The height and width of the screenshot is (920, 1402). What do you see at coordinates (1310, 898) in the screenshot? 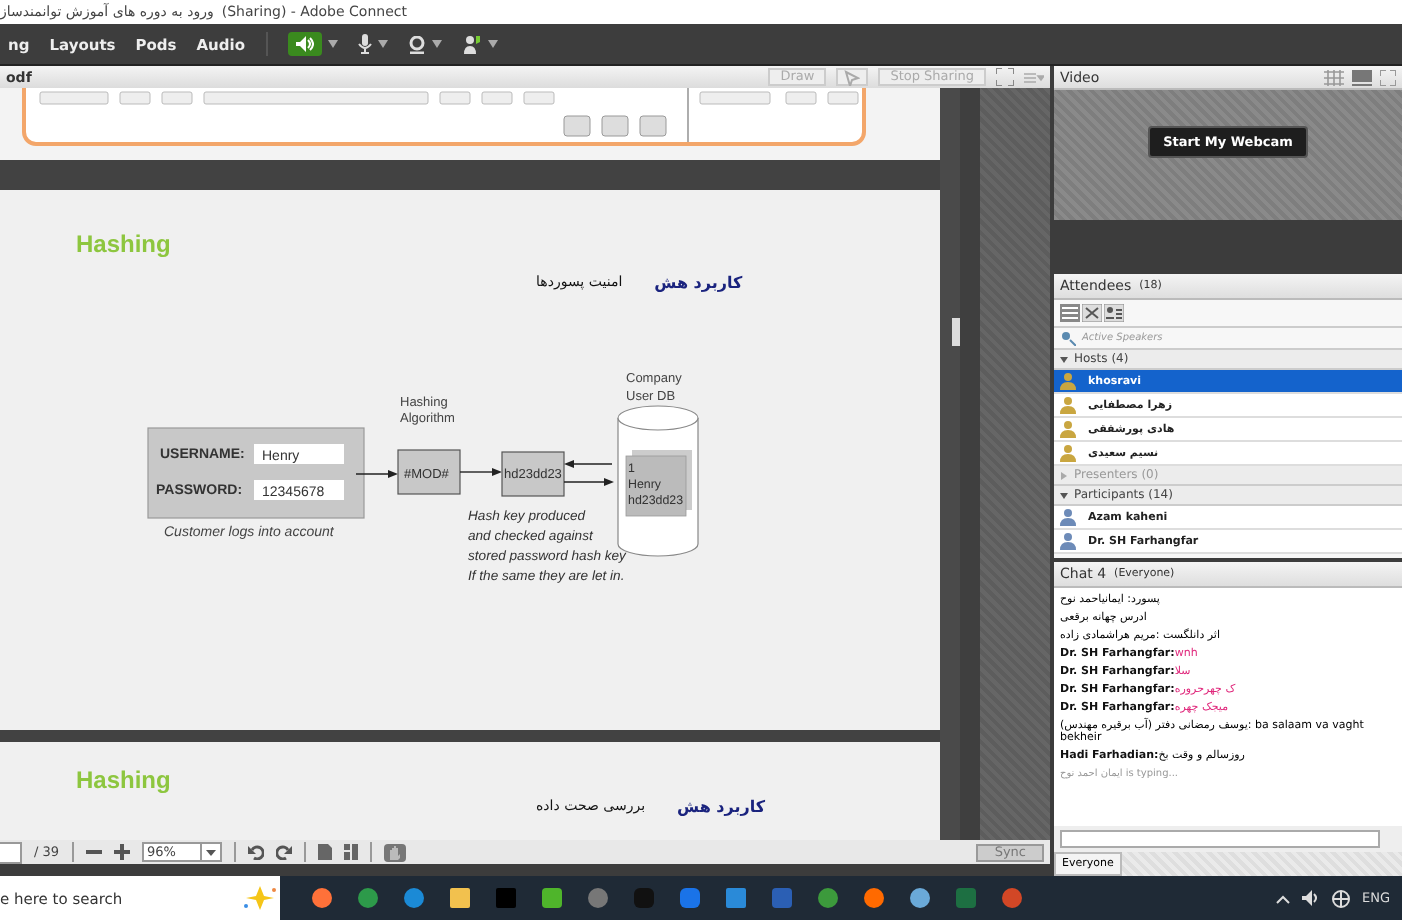
I see `volume-icon` at bounding box center [1310, 898].